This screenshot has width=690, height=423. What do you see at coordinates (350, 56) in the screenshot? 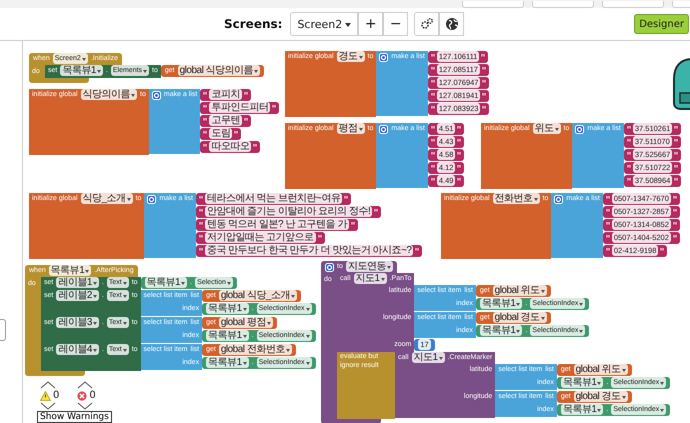
I see `dropdown-field: 경도` at bounding box center [350, 56].